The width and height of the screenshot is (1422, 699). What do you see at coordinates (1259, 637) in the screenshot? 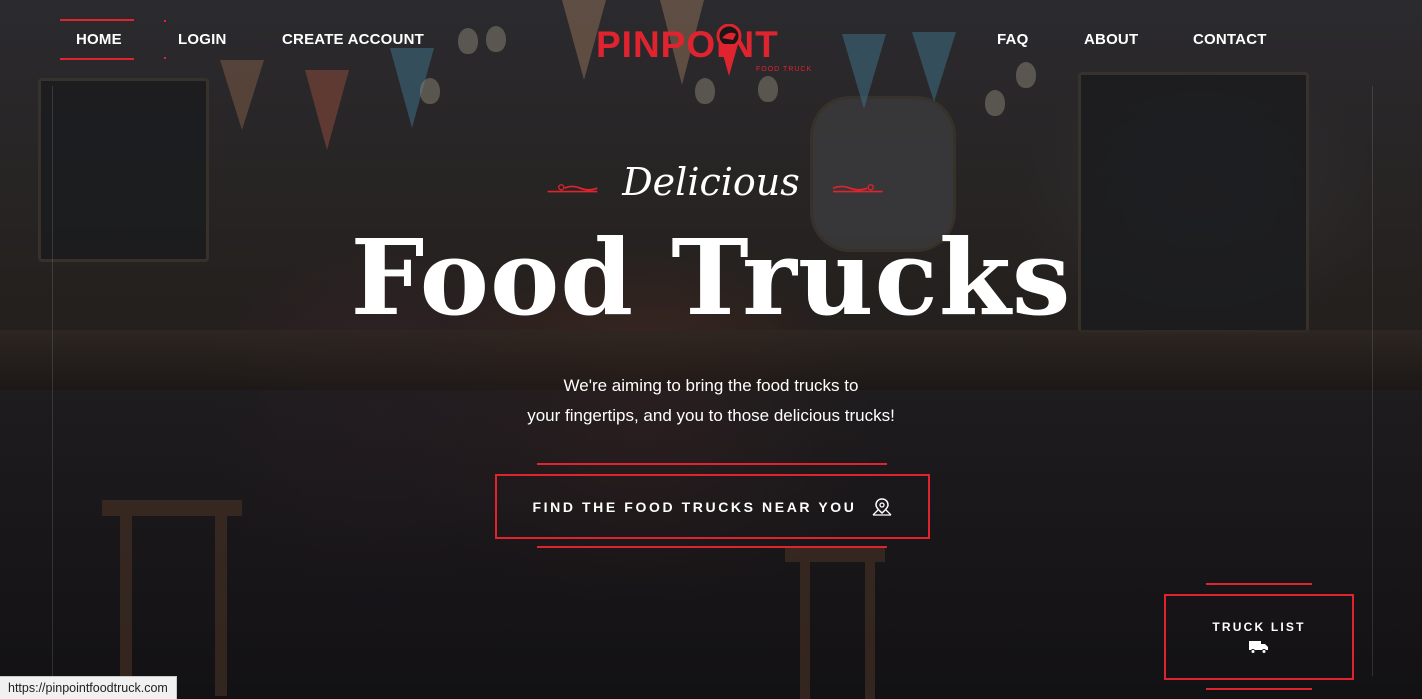
I see `truck-list-button: TRUCK LIST` at bounding box center [1259, 637].